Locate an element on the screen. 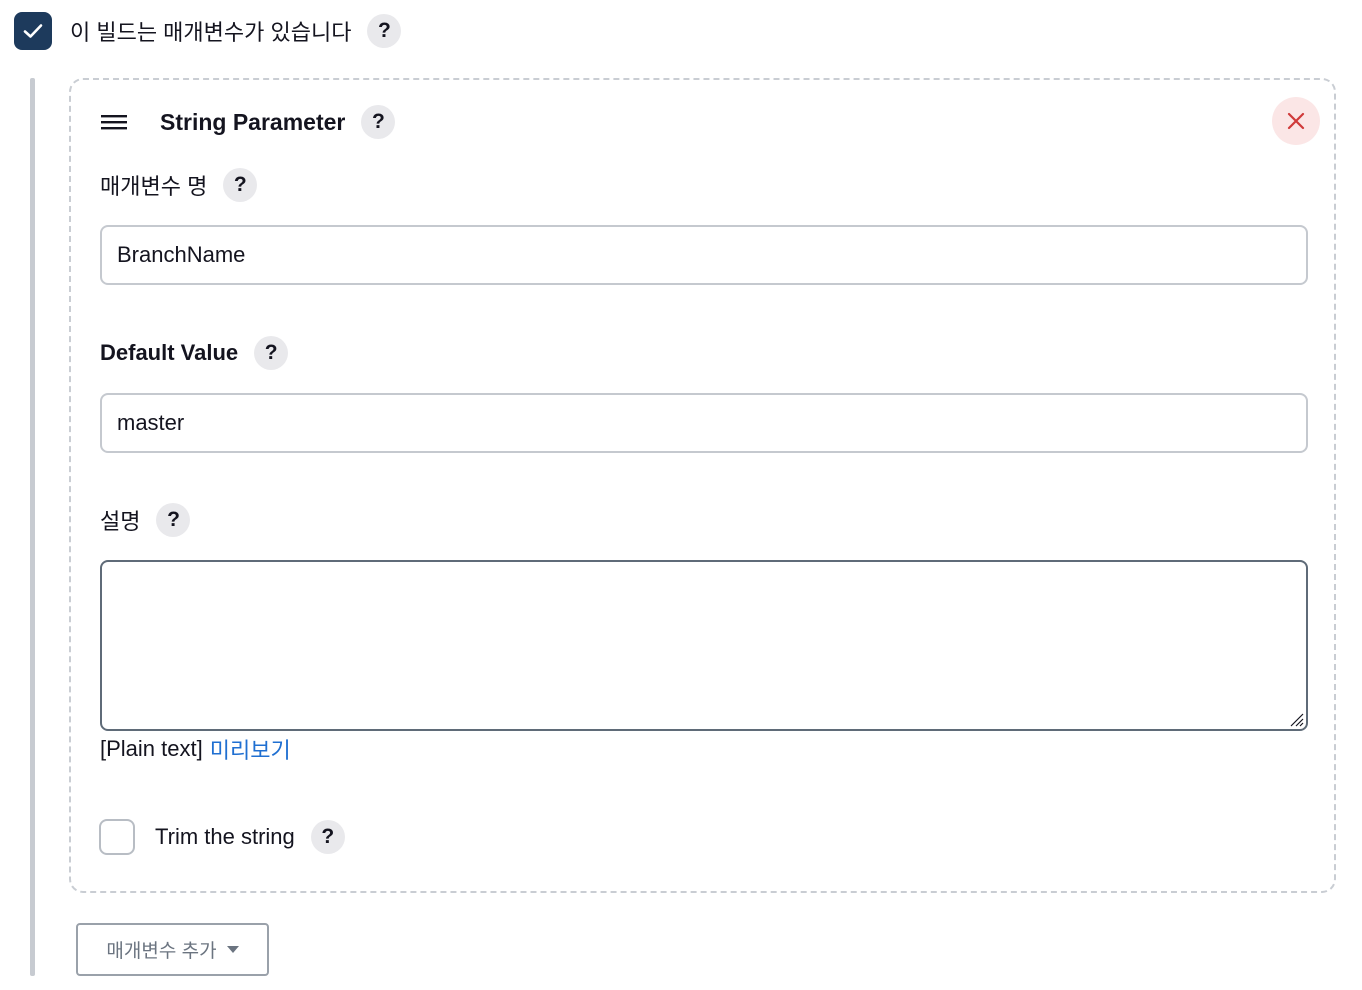  parameter-header: String Parameter ? is located at coordinates (248, 122).